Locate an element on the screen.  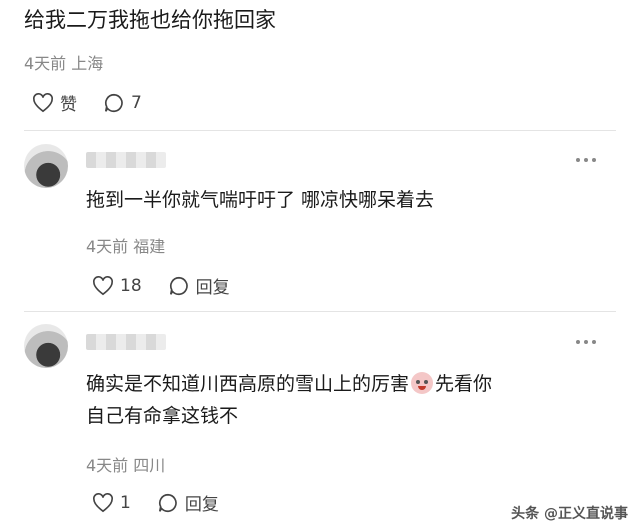
reply-meta: 4天前 福建 is located at coordinates (126, 246).